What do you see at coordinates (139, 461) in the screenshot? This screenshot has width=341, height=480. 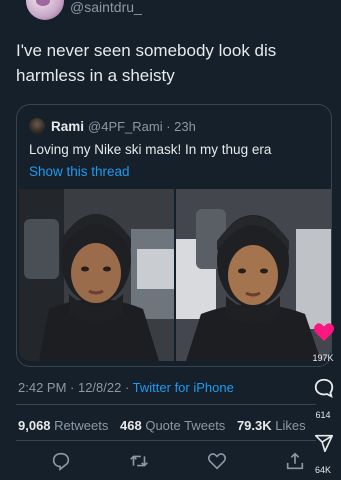 I see `retweet-icon` at bounding box center [139, 461].